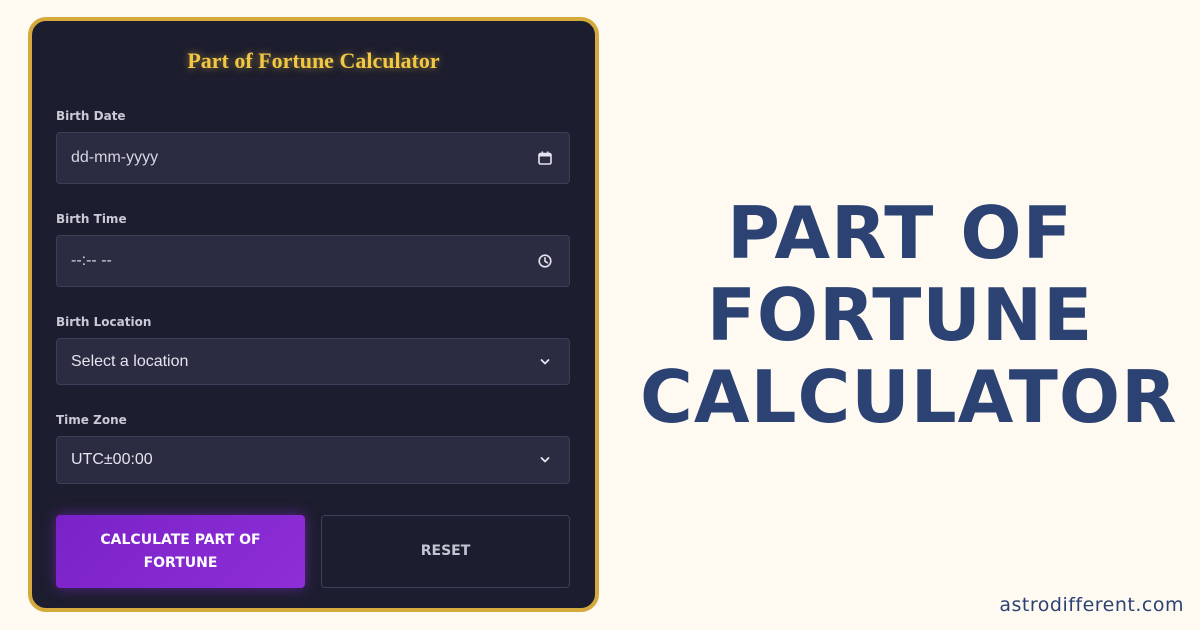 The height and width of the screenshot is (630, 1200). Describe the element at coordinates (1091, 605) in the screenshot. I see `brand-url: astrodifferent.com` at that location.